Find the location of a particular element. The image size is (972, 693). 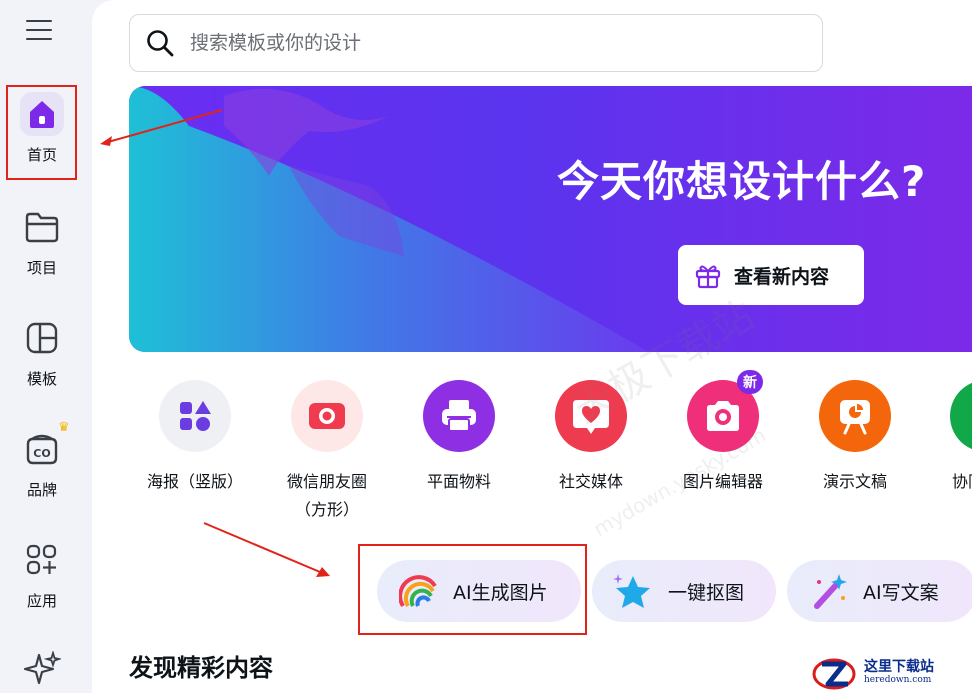

category-label: 海报（竖版） is located at coordinates (194, 481).